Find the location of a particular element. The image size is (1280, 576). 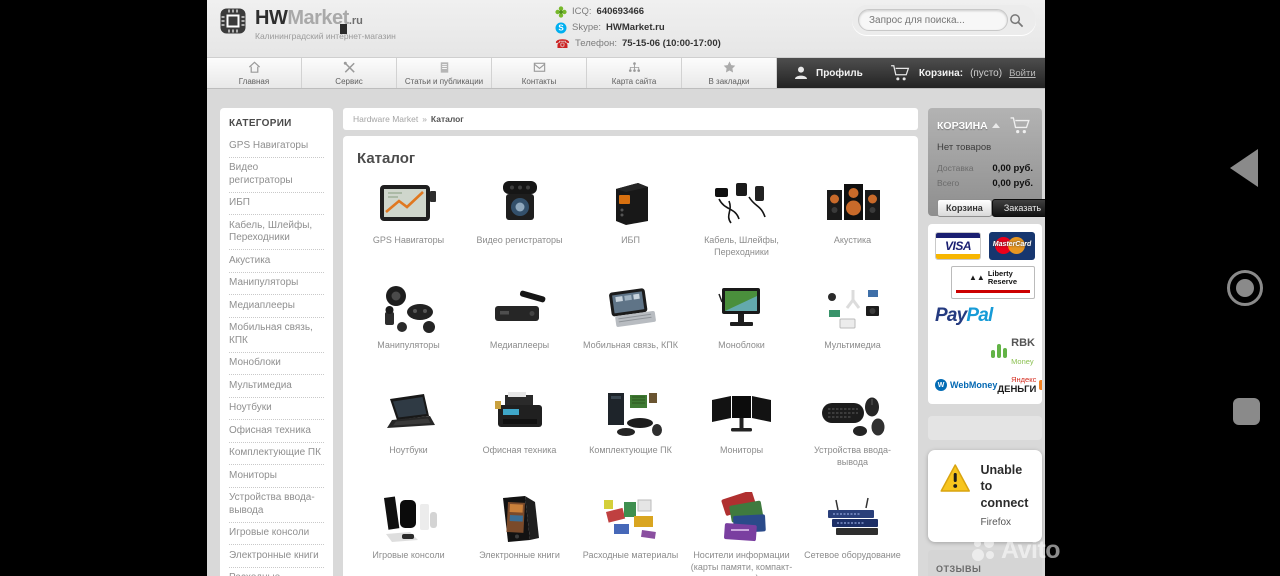

android-recents-button is located at coordinates (1246, 411).